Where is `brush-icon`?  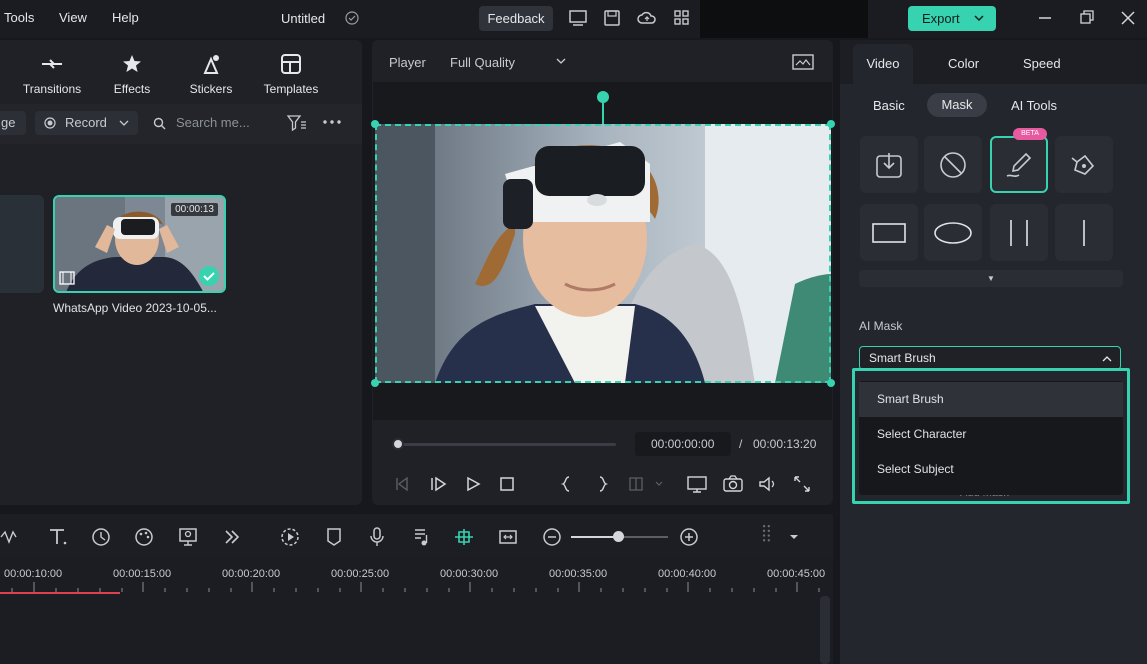 brush-icon is located at coordinates (1019, 164).